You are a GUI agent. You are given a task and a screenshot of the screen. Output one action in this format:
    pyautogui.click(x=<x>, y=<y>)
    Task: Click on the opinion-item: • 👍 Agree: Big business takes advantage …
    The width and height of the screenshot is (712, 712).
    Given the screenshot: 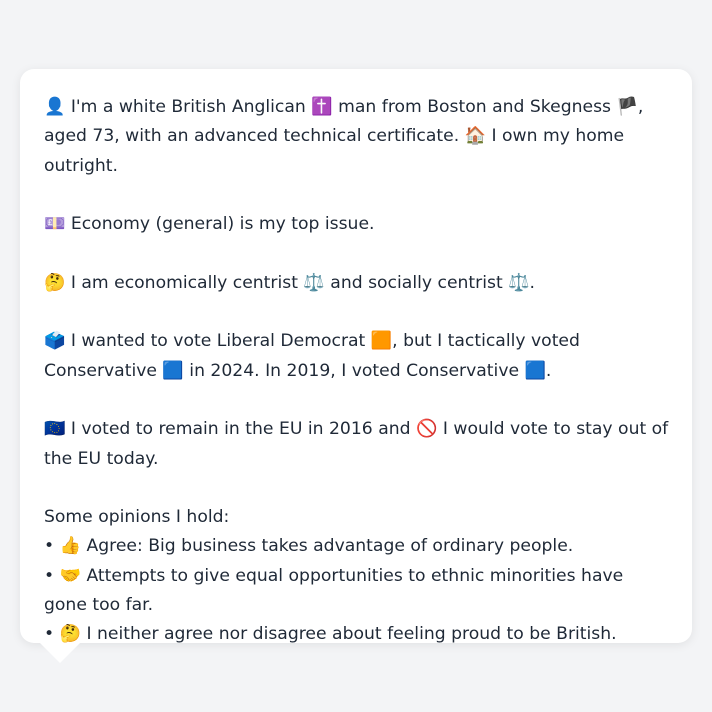 What is the action you would take?
    pyautogui.click(x=309, y=546)
    